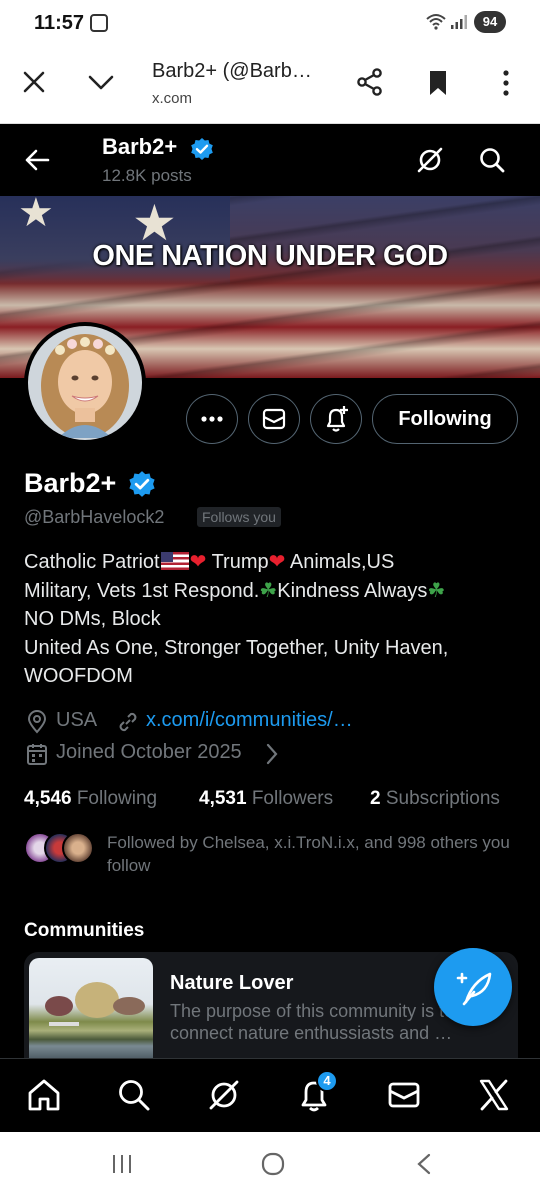  Describe the element at coordinates (84, 930) in the screenshot. I see `communities-heading: Communities` at that location.